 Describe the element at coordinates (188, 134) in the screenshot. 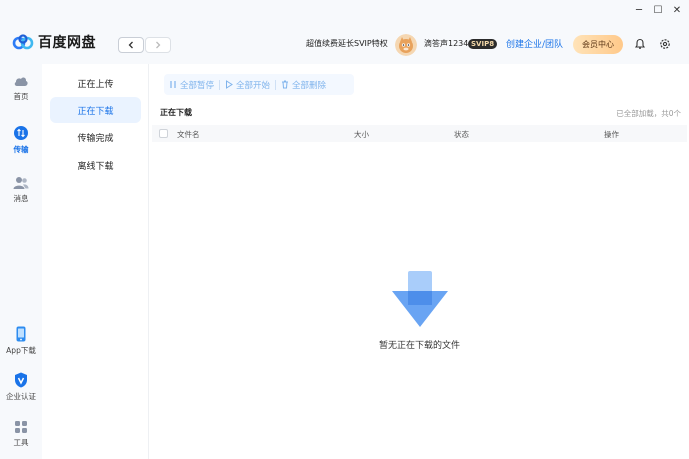

I see `column-header-name: 文件名` at that location.